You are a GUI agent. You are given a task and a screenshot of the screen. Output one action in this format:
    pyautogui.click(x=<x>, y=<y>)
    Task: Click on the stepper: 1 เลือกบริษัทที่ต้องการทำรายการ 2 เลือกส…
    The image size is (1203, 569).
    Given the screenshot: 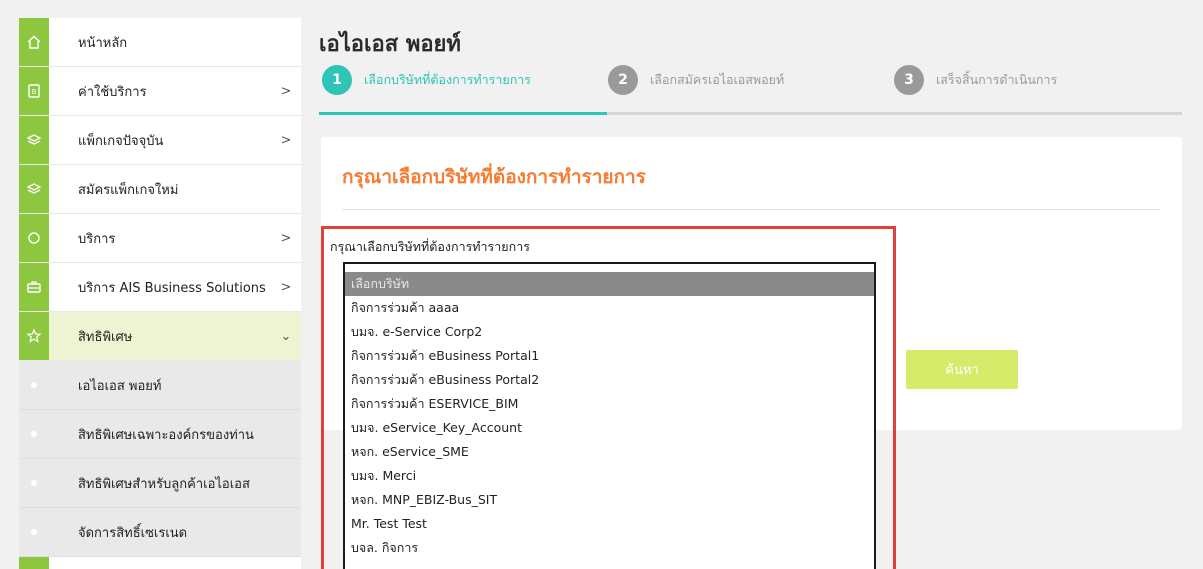 What is the action you would take?
    pyautogui.click(x=750, y=90)
    